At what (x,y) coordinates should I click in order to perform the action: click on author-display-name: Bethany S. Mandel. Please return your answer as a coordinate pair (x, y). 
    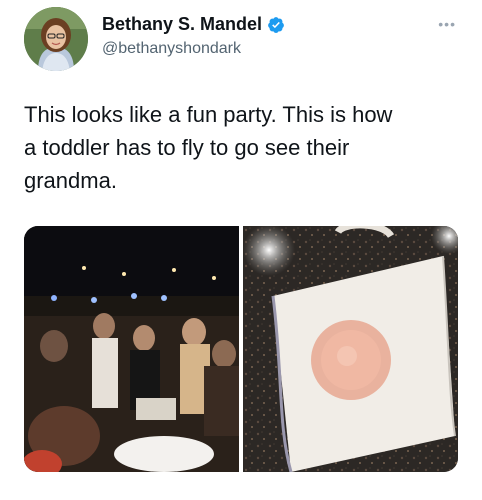
    Looking at the image, I should click on (182, 24).